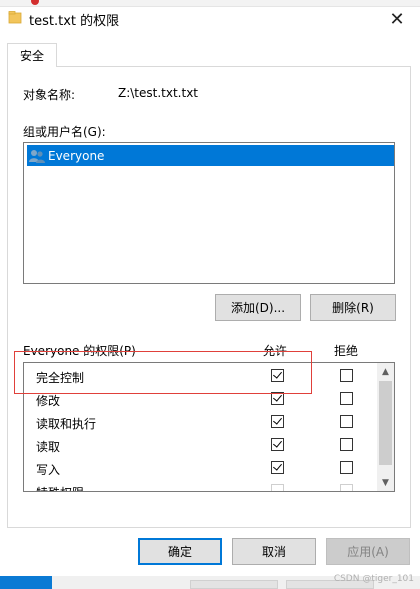  What do you see at coordinates (48, 447) in the screenshot?
I see `permission-name: 读取` at bounding box center [48, 447].